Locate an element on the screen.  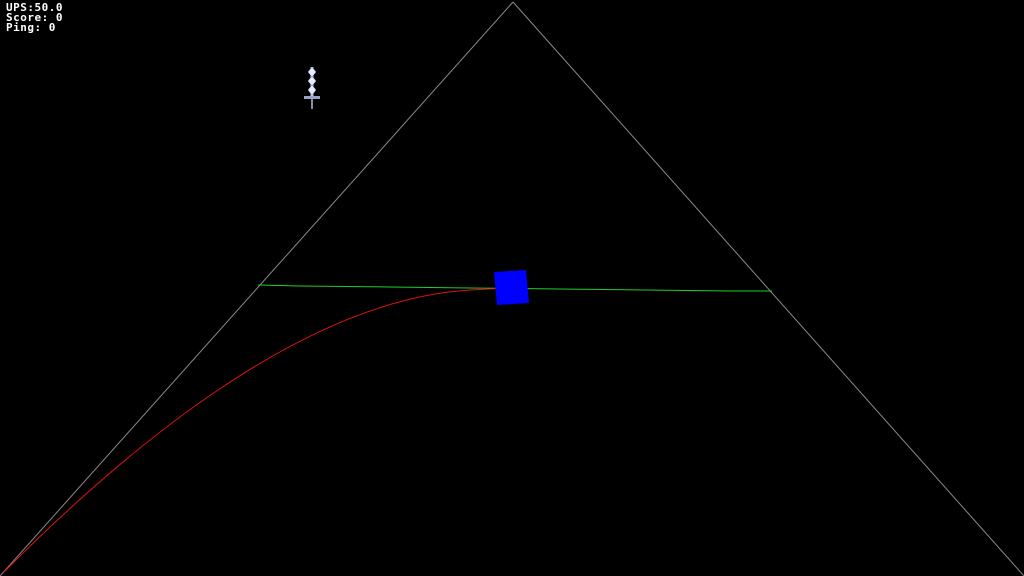
hud-stats: UPS:50.0 Score: 0 Ping: 0 is located at coordinates (34, 18).